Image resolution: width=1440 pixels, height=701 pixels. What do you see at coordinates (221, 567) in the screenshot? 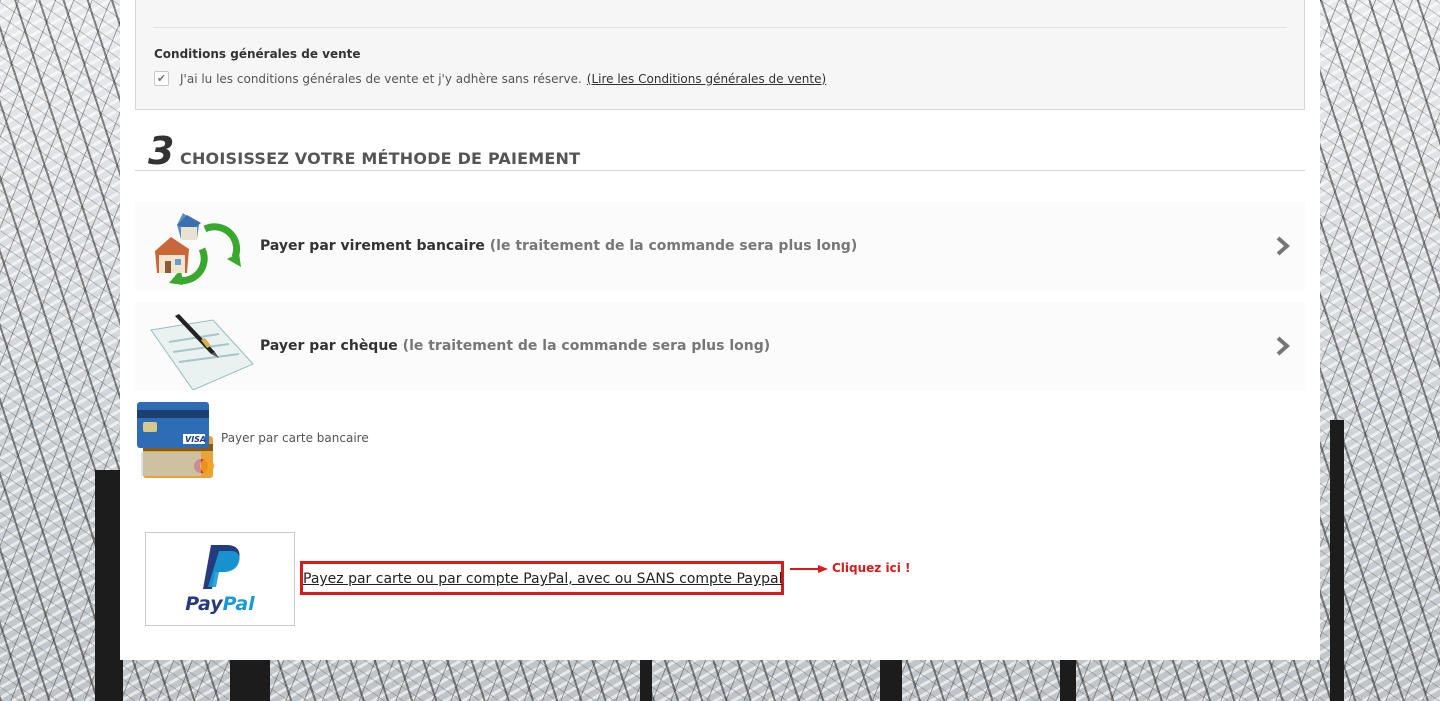
I see `paypal-p-icon` at bounding box center [221, 567].